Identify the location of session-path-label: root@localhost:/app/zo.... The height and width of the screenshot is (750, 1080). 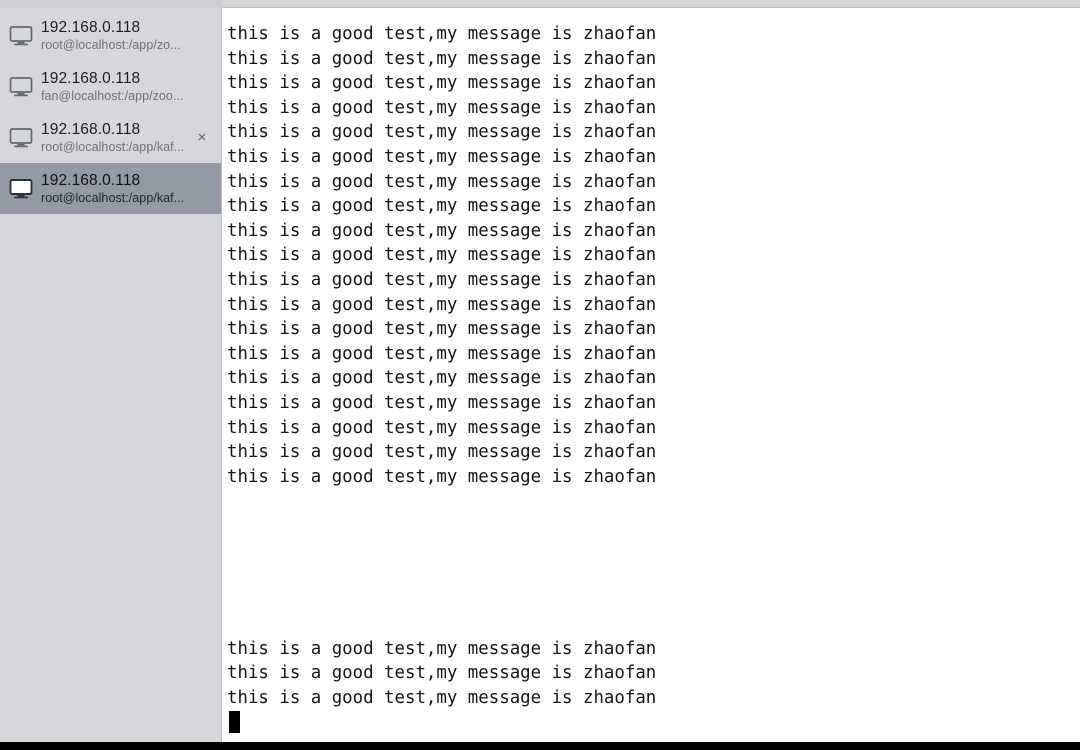
(111, 45).